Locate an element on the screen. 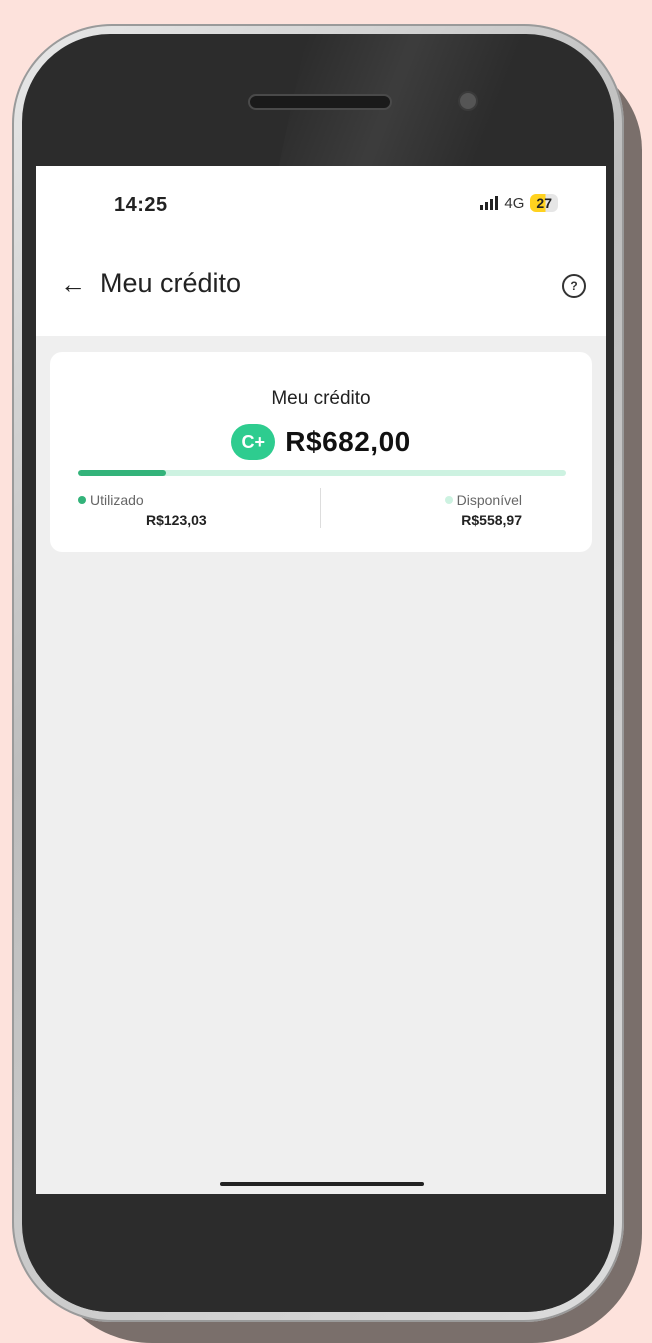 The height and width of the screenshot is (1343, 652). used-dot-icon is located at coordinates (82, 500).